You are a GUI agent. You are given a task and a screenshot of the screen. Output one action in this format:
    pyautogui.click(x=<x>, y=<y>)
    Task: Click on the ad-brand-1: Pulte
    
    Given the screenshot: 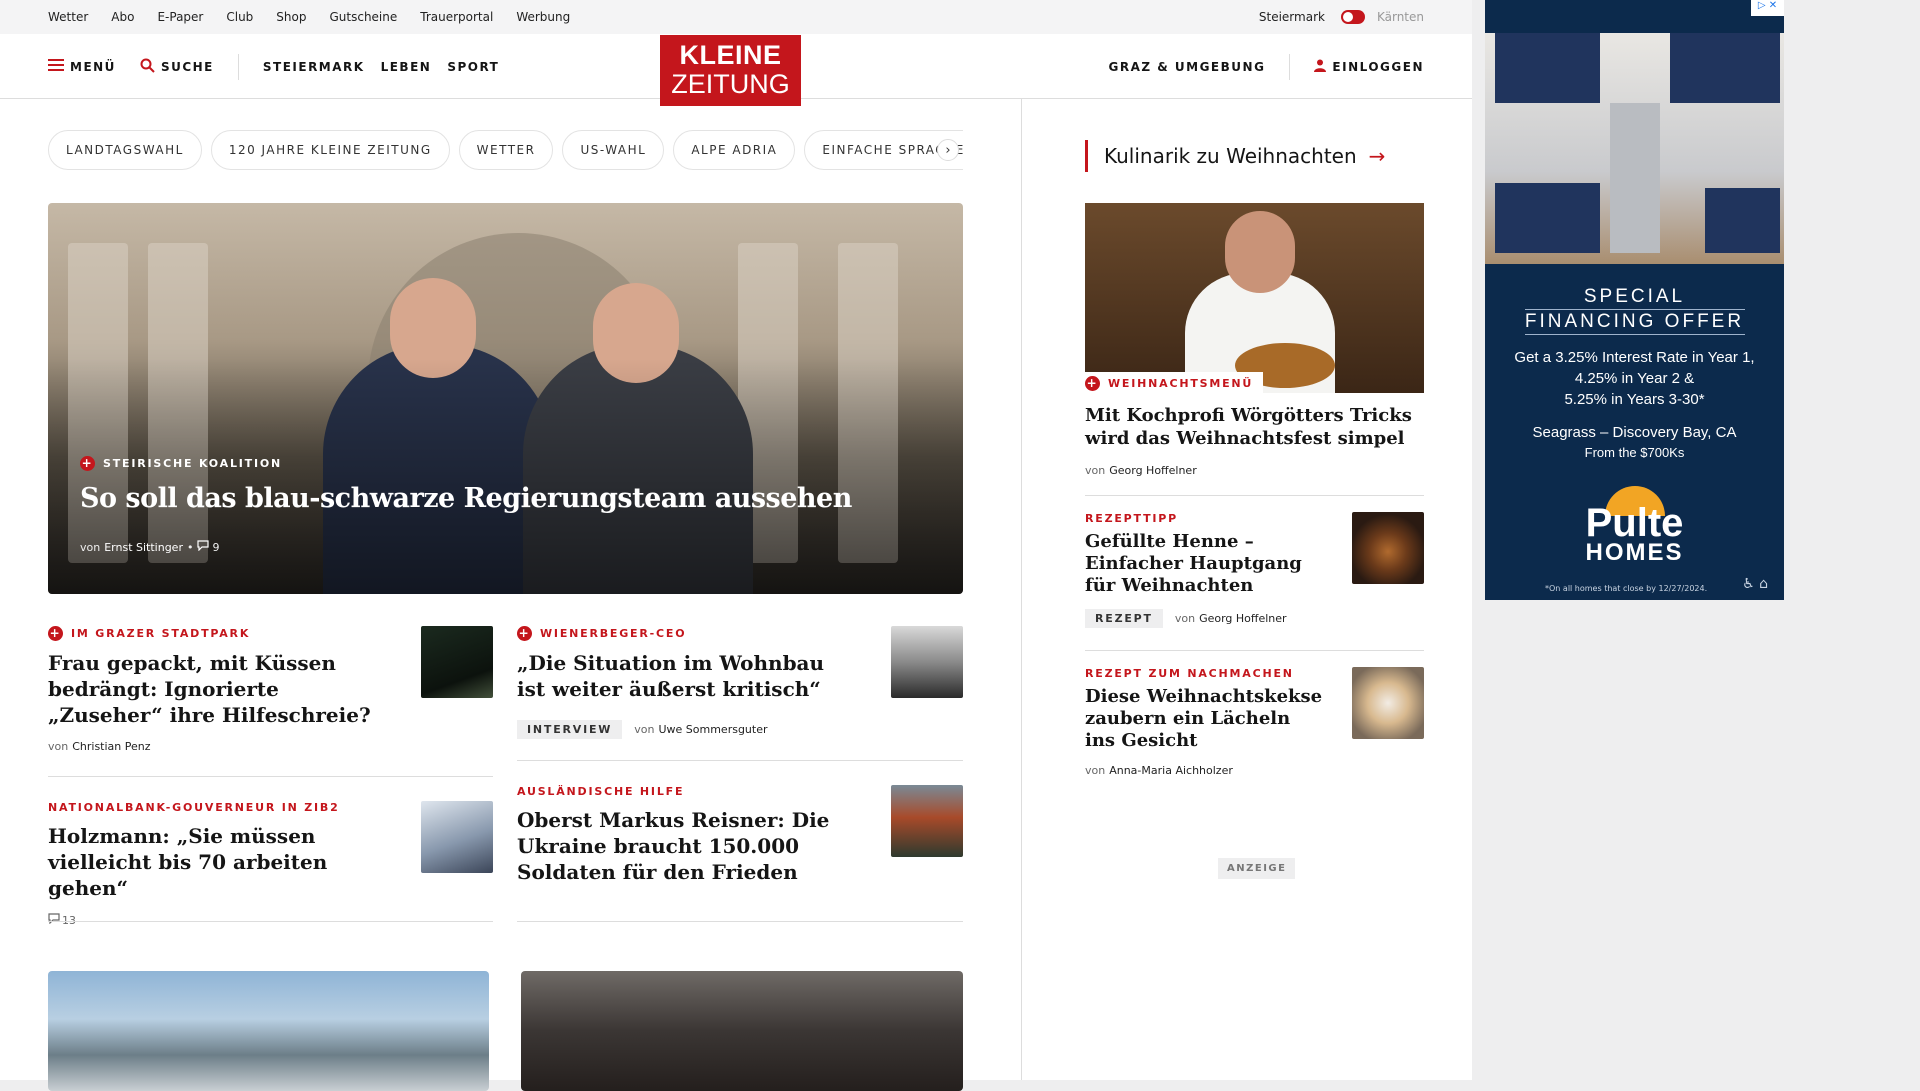 What is the action you would take?
    pyautogui.click(x=1634, y=523)
    